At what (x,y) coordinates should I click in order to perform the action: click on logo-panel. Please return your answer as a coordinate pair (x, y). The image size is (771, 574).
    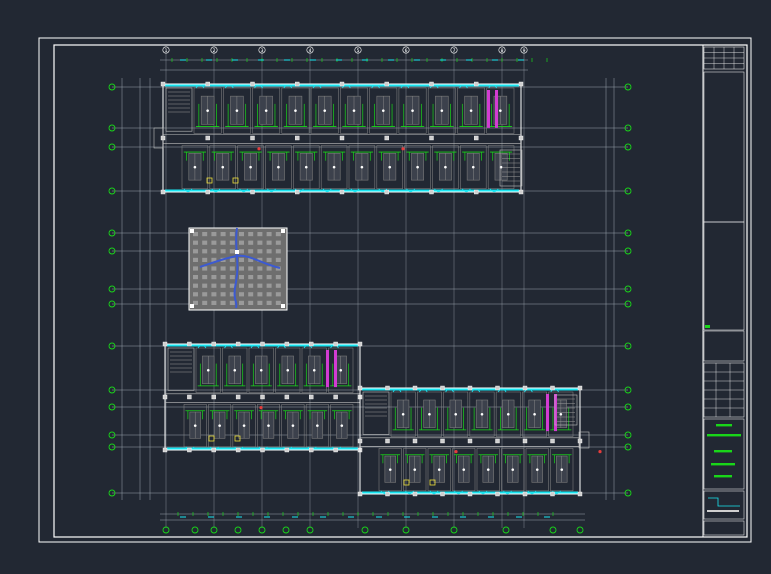
    Looking at the image, I should click on (724, 505).